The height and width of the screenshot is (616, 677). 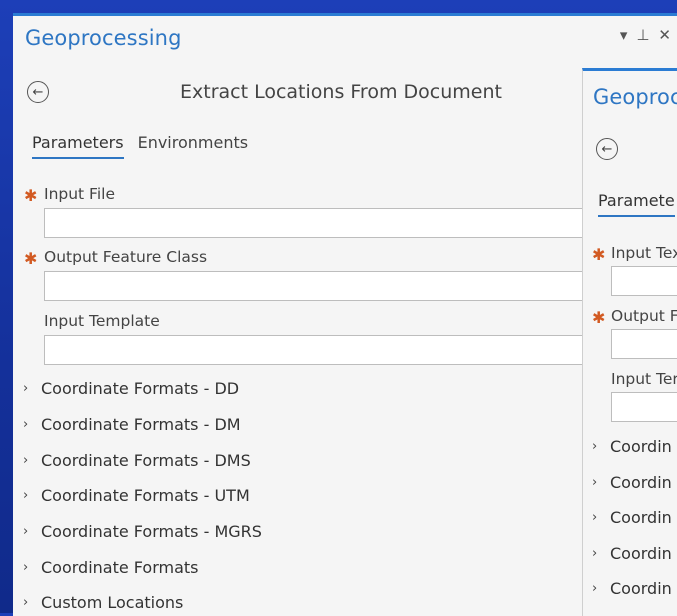 What do you see at coordinates (624, 35) in the screenshot?
I see `pane-options-dropdown-icon: ▾` at bounding box center [624, 35].